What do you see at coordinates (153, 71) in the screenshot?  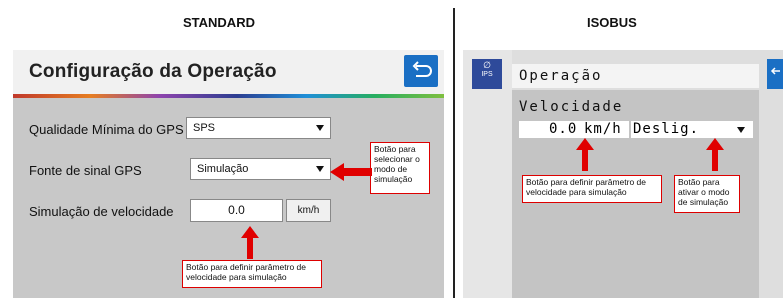 I see `page-title: Configuração da Operação` at bounding box center [153, 71].